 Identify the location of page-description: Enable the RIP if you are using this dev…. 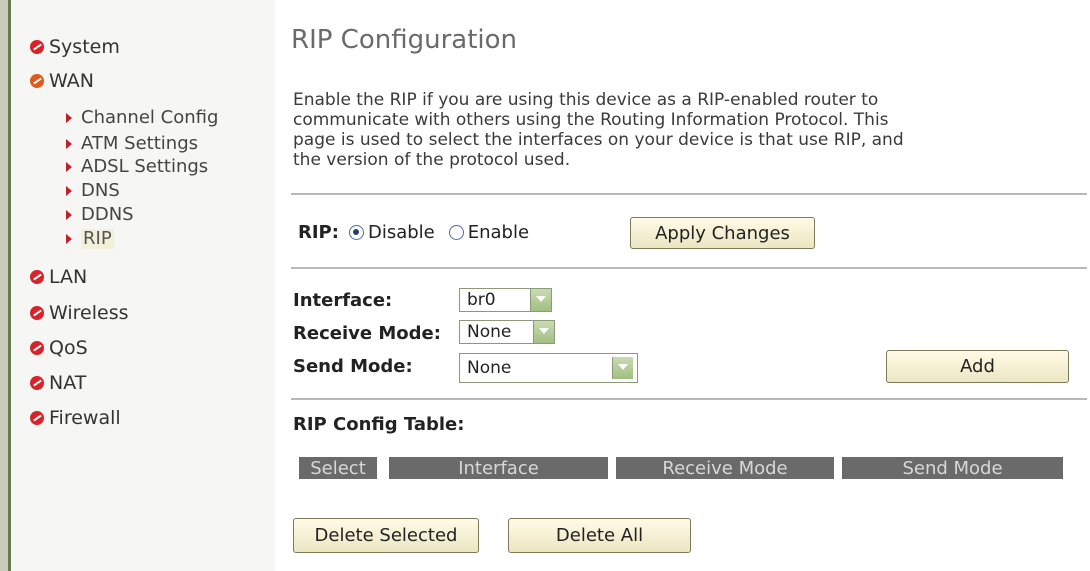
(678, 130).